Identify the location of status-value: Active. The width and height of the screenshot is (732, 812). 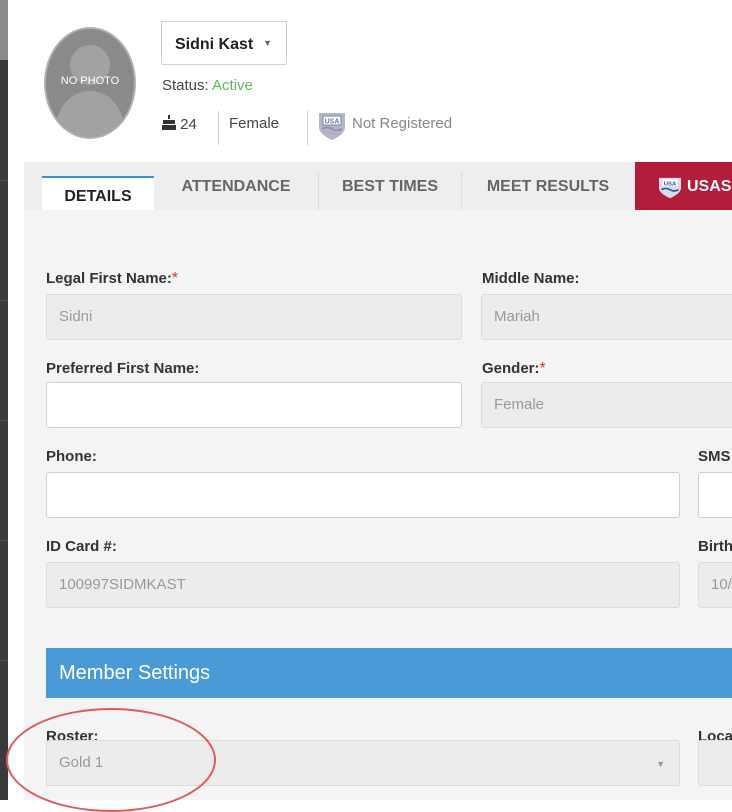
(232, 85).